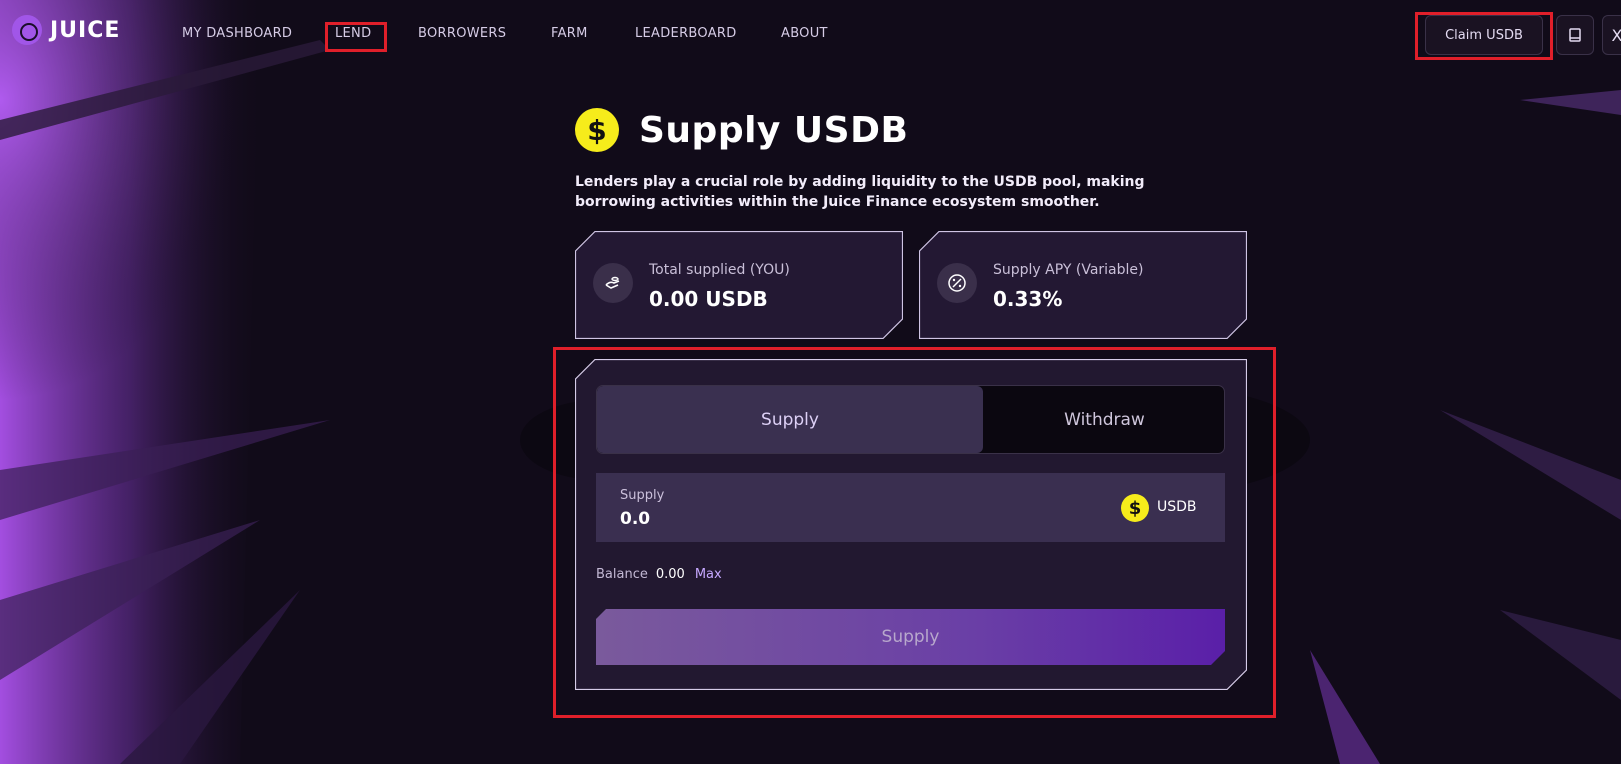 The image size is (1621, 764). I want to click on balance-label: Balance, so click(622, 574).